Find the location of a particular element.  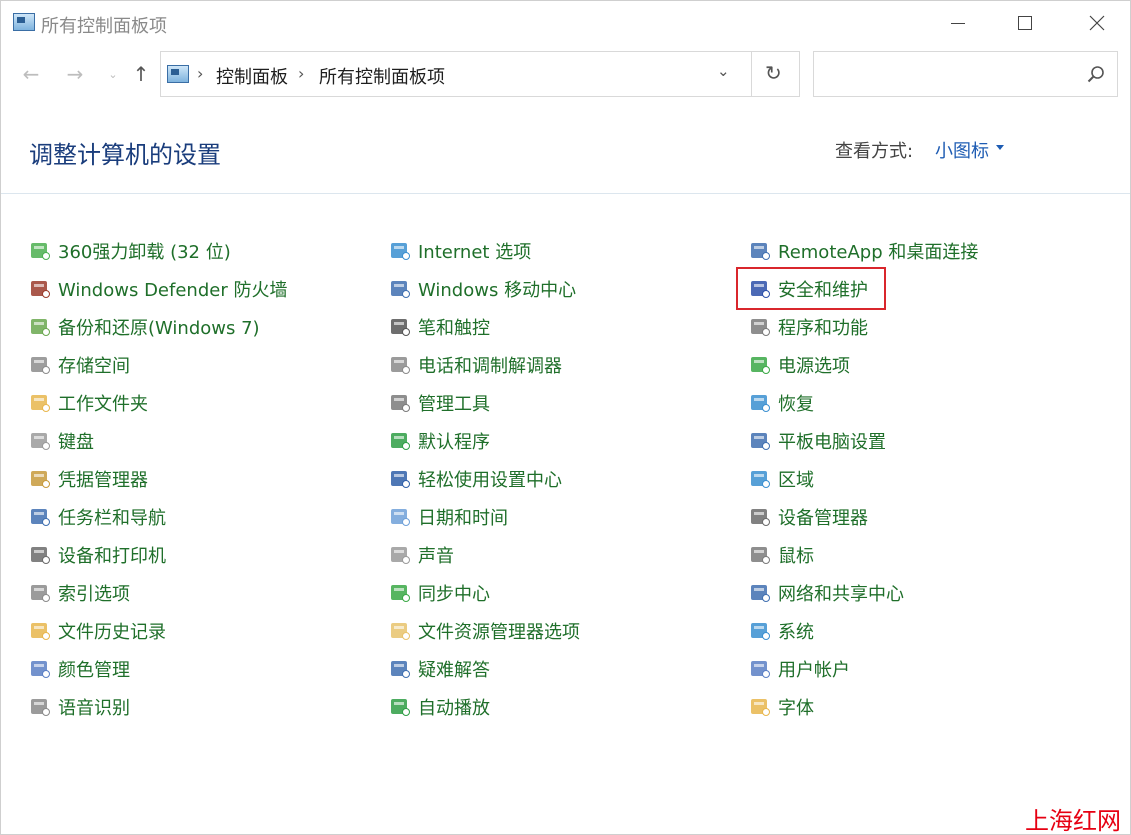

control-panel-item-label: 备份和还原(Windows 7) is located at coordinates (159, 328).